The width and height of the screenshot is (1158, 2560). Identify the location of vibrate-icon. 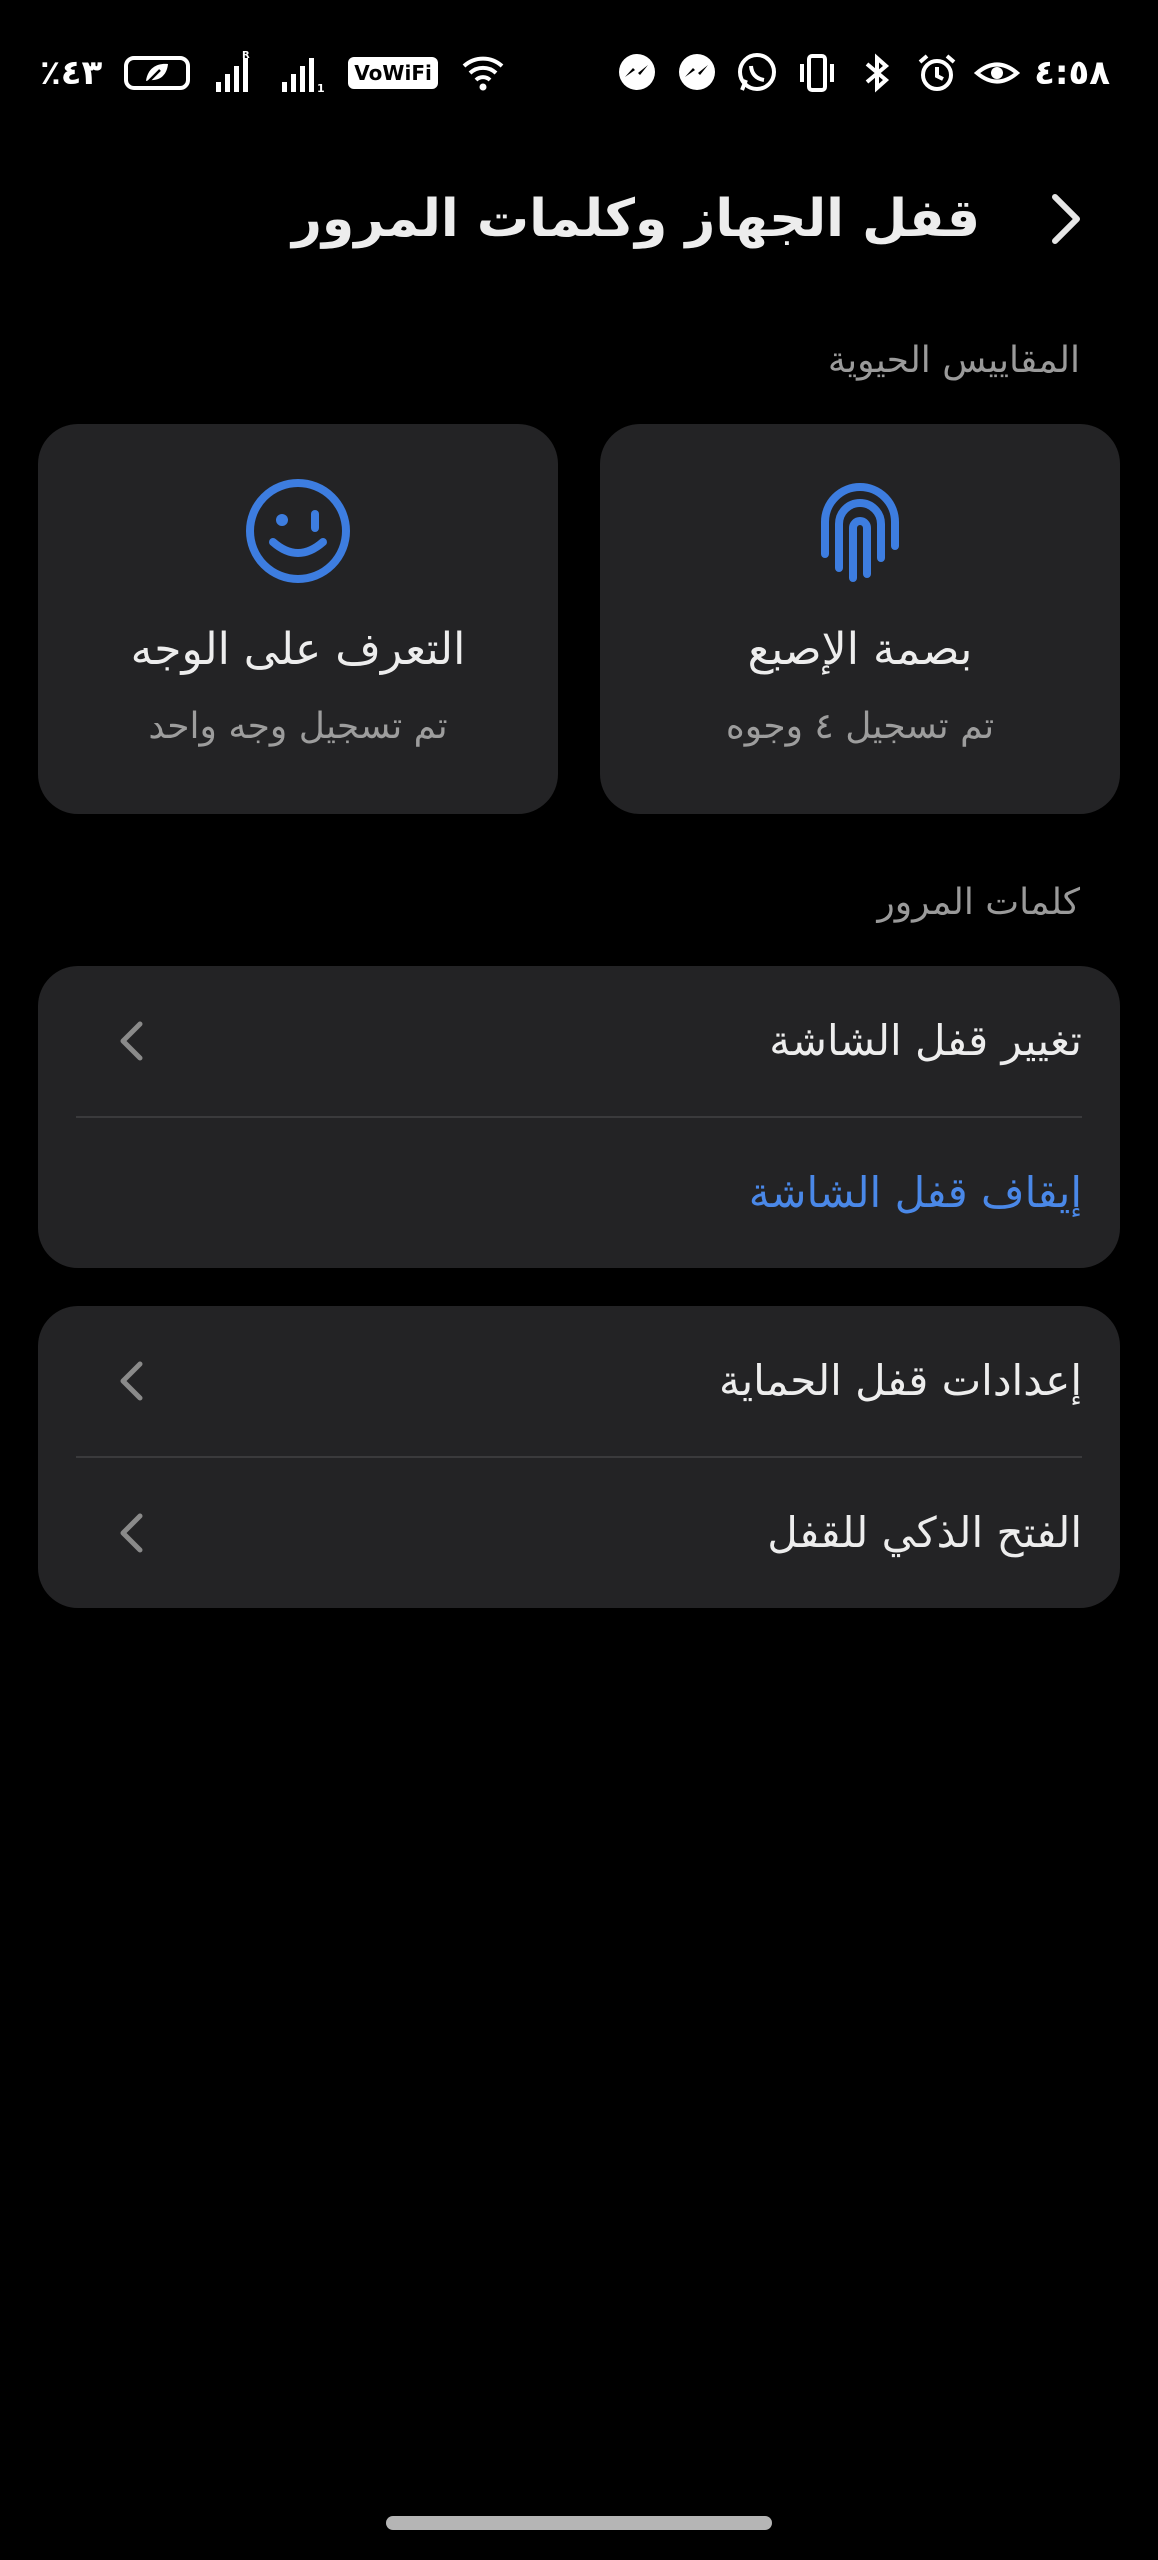
(817, 73).